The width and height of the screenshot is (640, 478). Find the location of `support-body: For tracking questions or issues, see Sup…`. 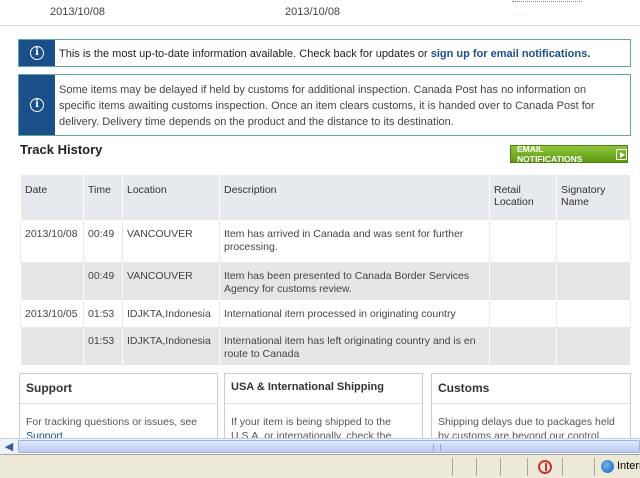

support-body: For tracking questions or issues, see Sup… is located at coordinates (118, 421).